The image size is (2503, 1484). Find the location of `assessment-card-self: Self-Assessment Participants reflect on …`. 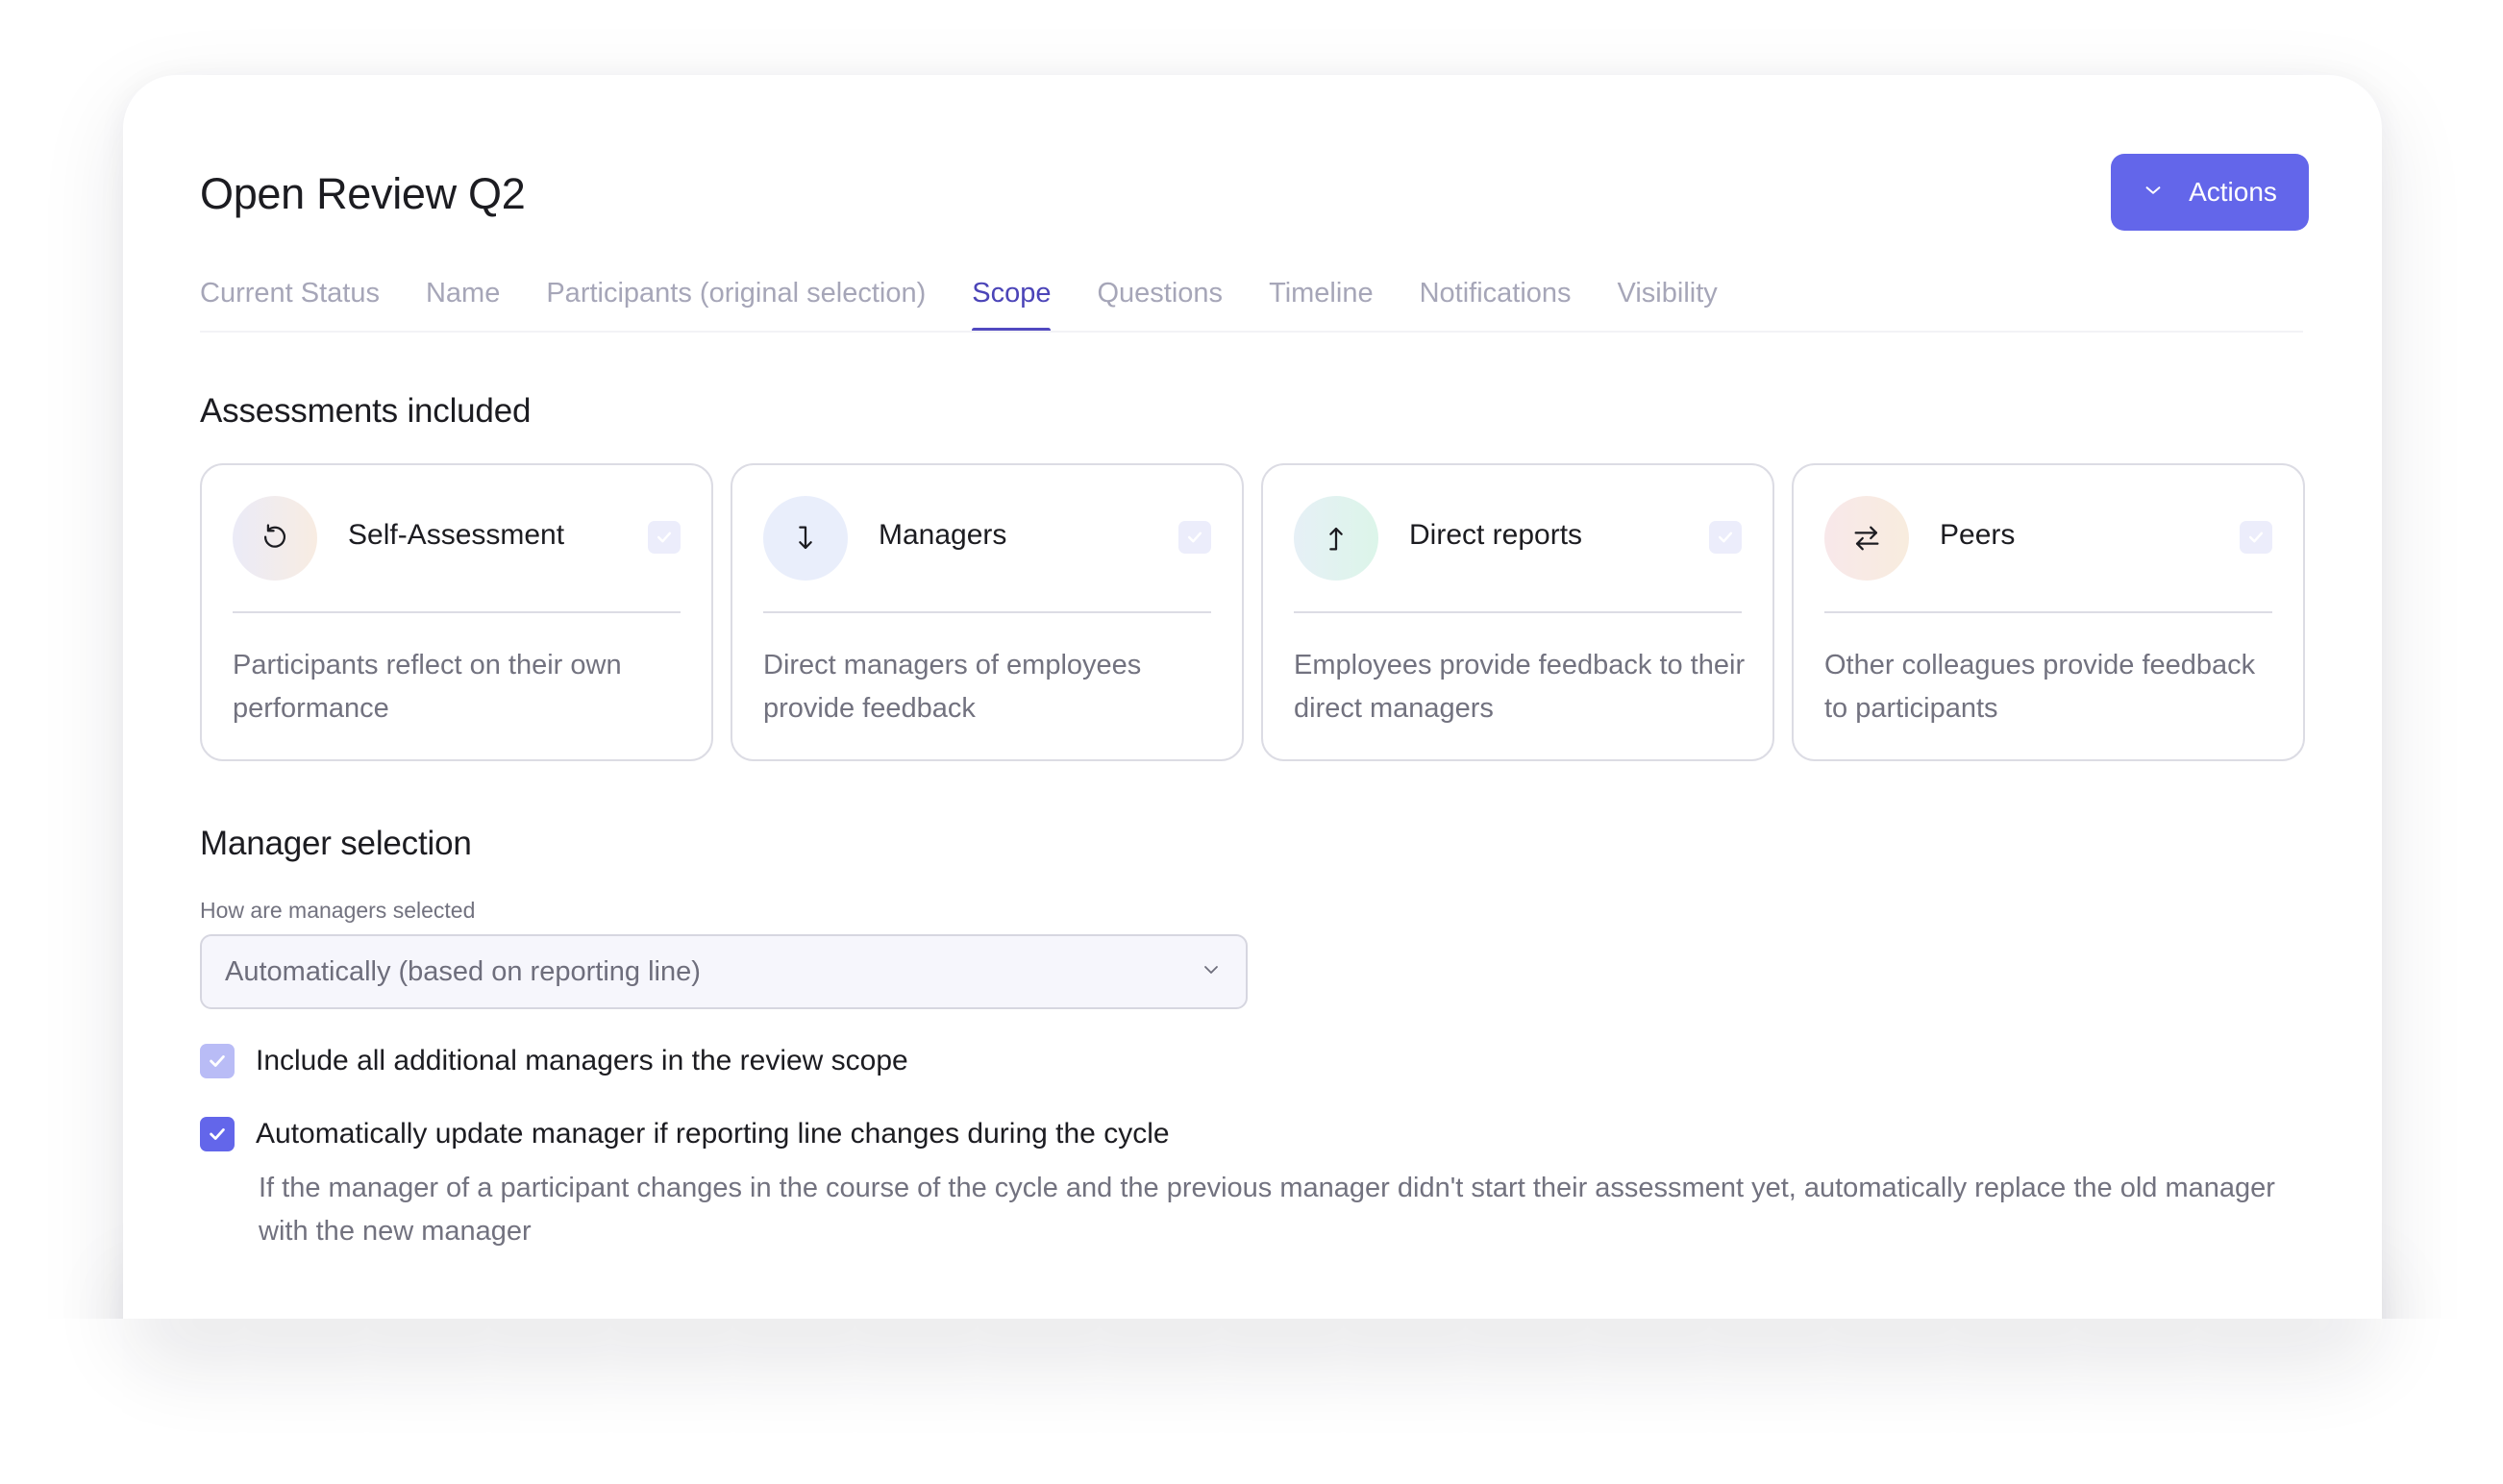

assessment-card-self: Self-Assessment Participants reflect on … is located at coordinates (456, 612).